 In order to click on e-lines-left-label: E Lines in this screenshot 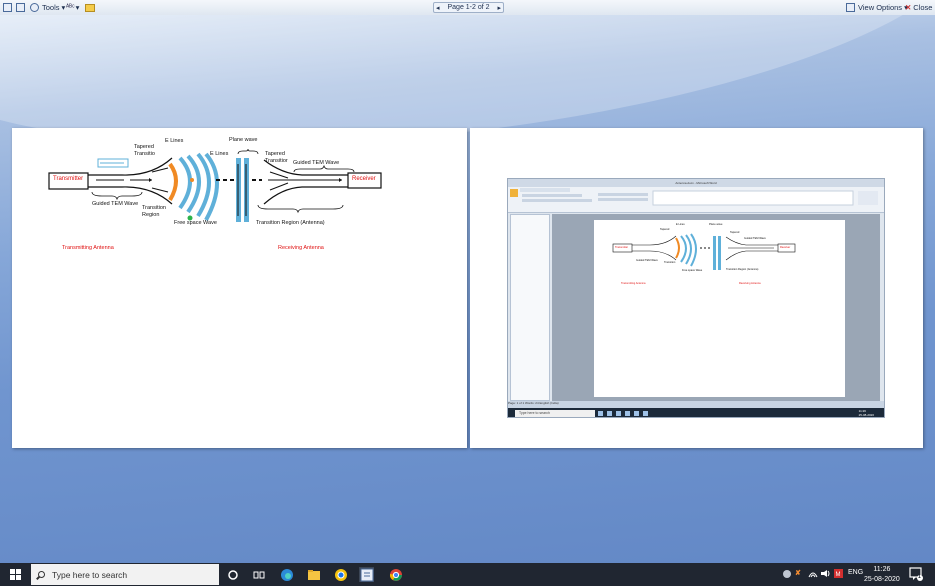, I will do `click(174, 141)`.